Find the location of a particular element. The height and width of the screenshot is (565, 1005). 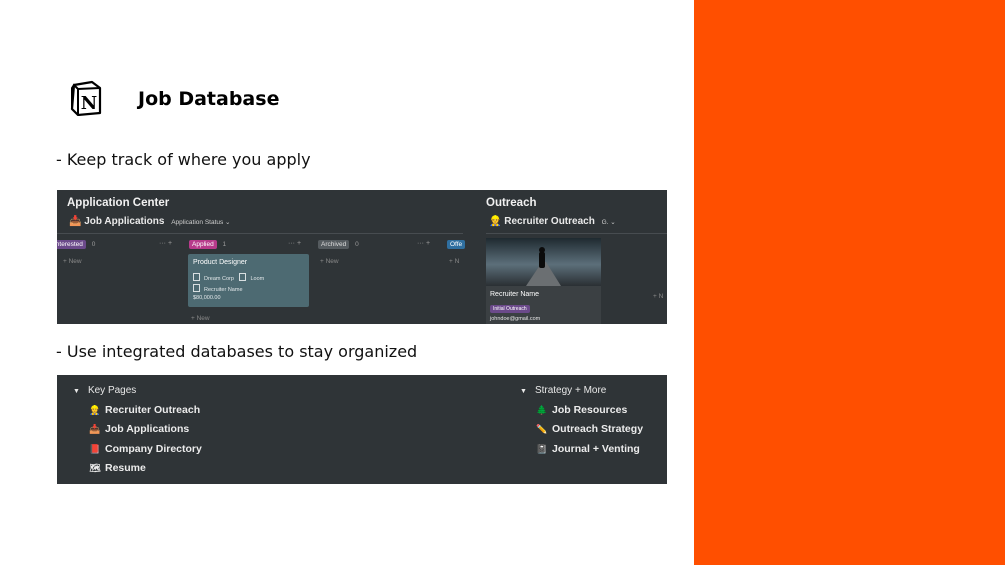

recruiter-name: Recruiter Name is located at coordinates (515, 294).